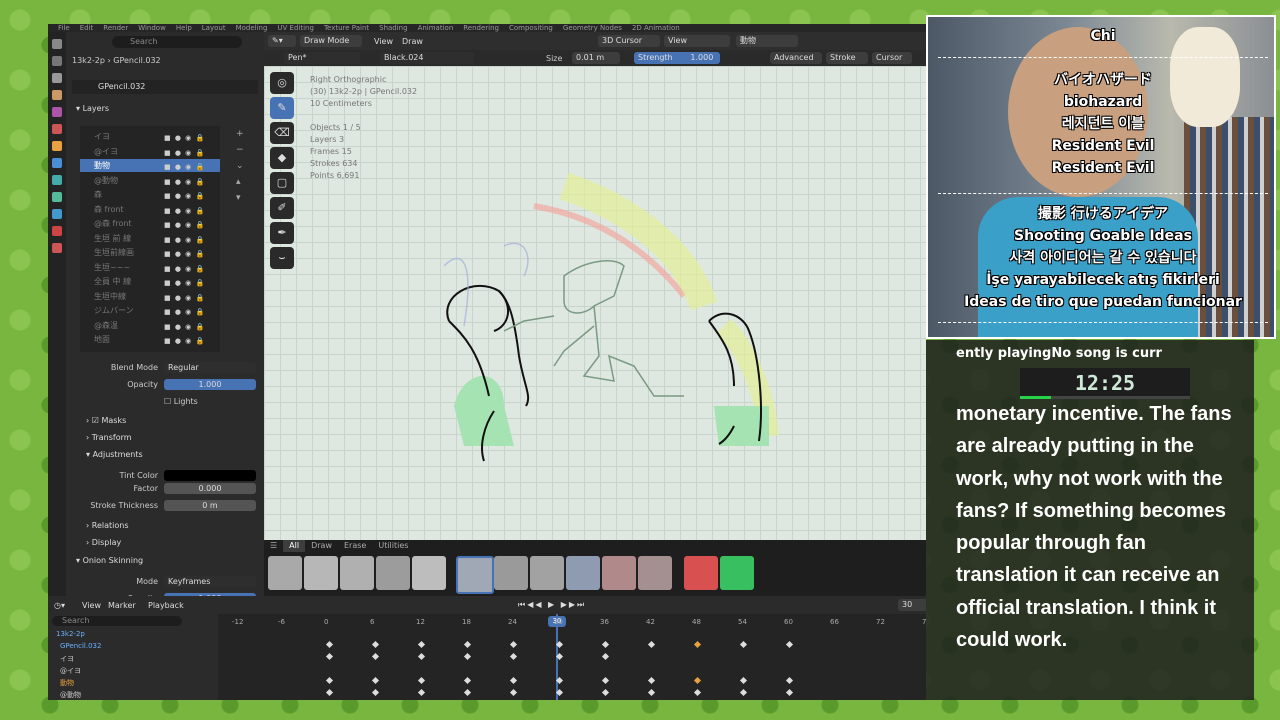 This screenshot has width=1280, height=720. Describe the element at coordinates (210, 505) in the screenshot. I see `stroke-thickness-field: 0 m` at that location.